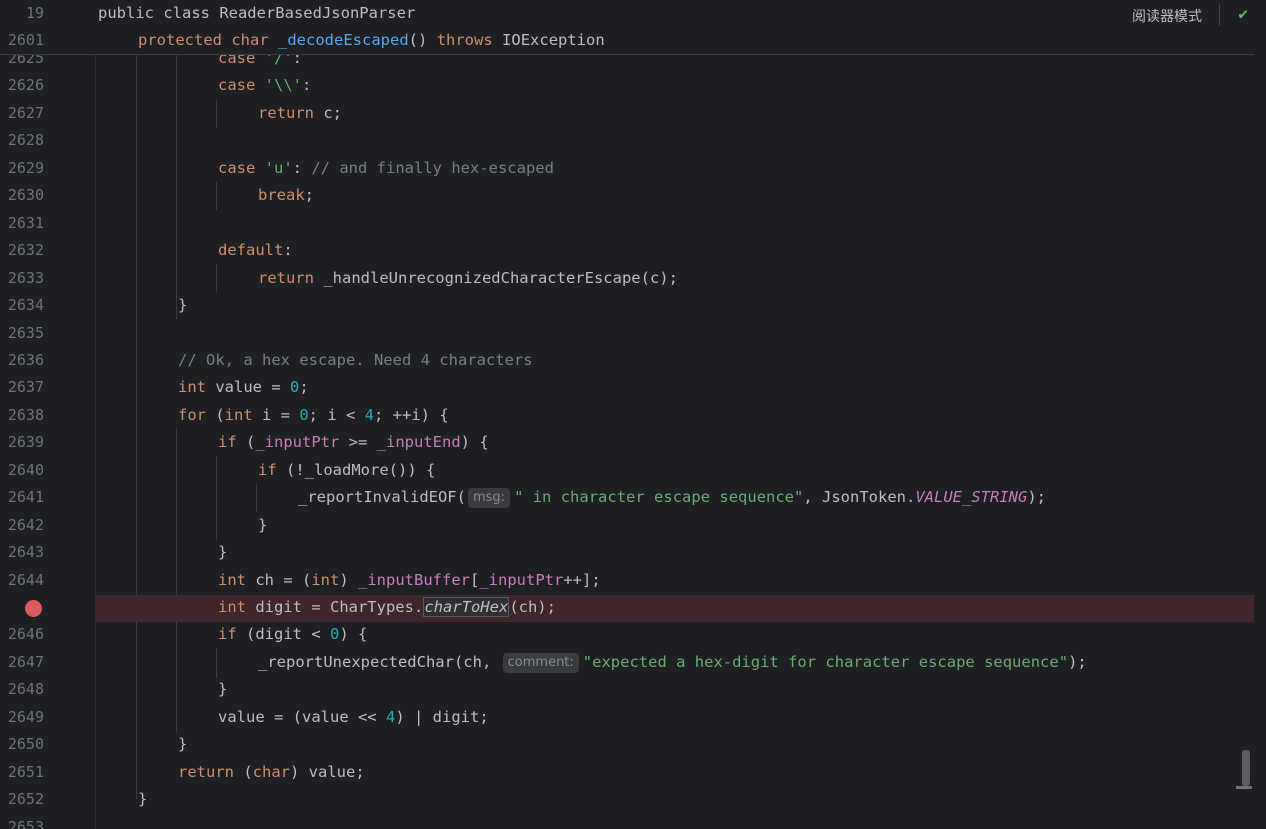 The image size is (1266, 829). Describe the element at coordinates (1167, 16) in the screenshot. I see `reader-mode-button: 阅读器模式` at that location.